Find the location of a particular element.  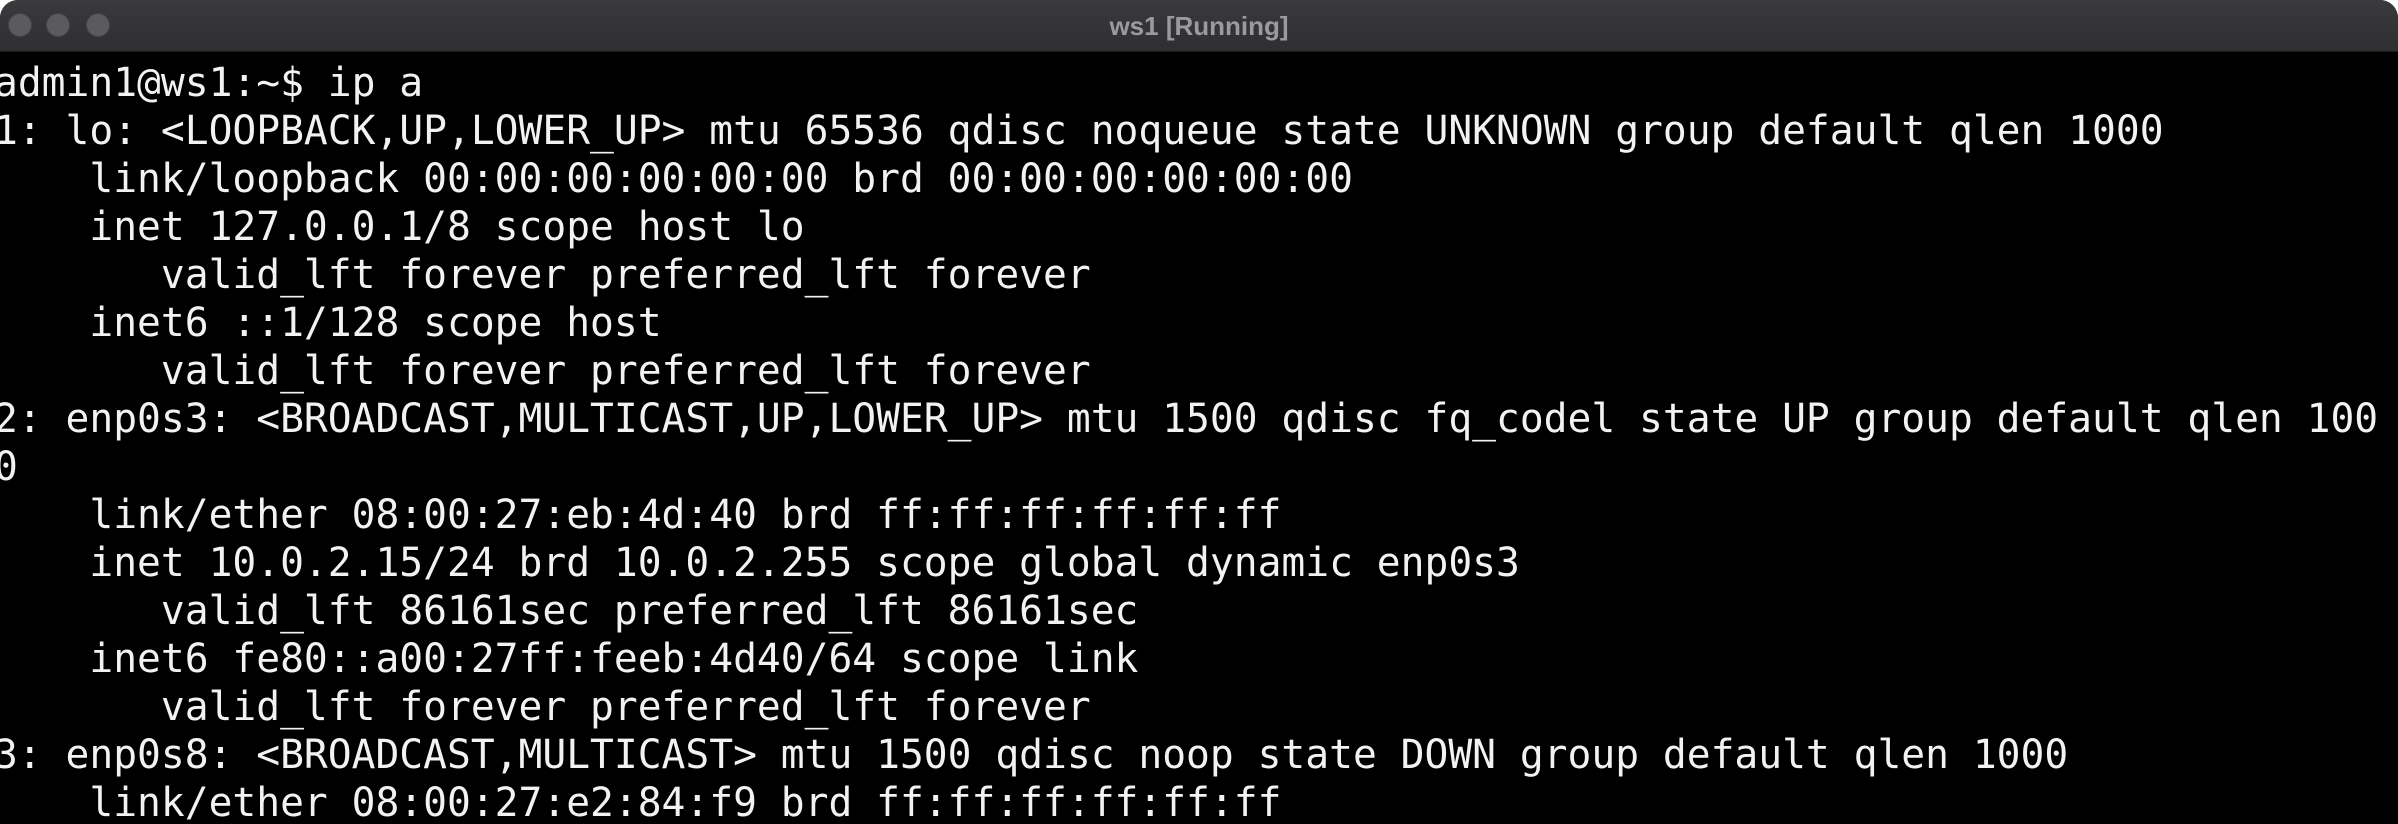

title-bar: ws1 [Running] is located at coordinates (1199, 26).